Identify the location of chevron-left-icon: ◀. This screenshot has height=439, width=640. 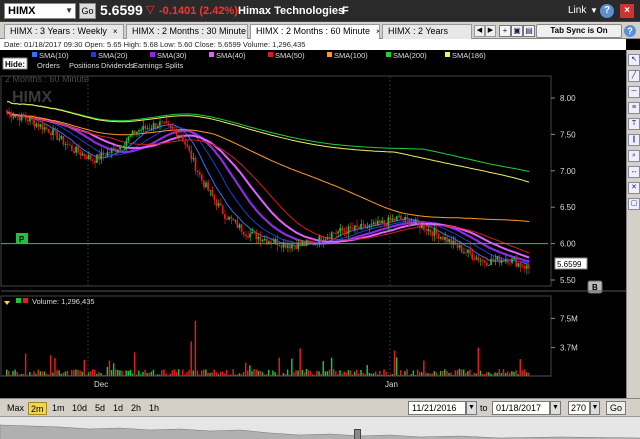
(479, 31).